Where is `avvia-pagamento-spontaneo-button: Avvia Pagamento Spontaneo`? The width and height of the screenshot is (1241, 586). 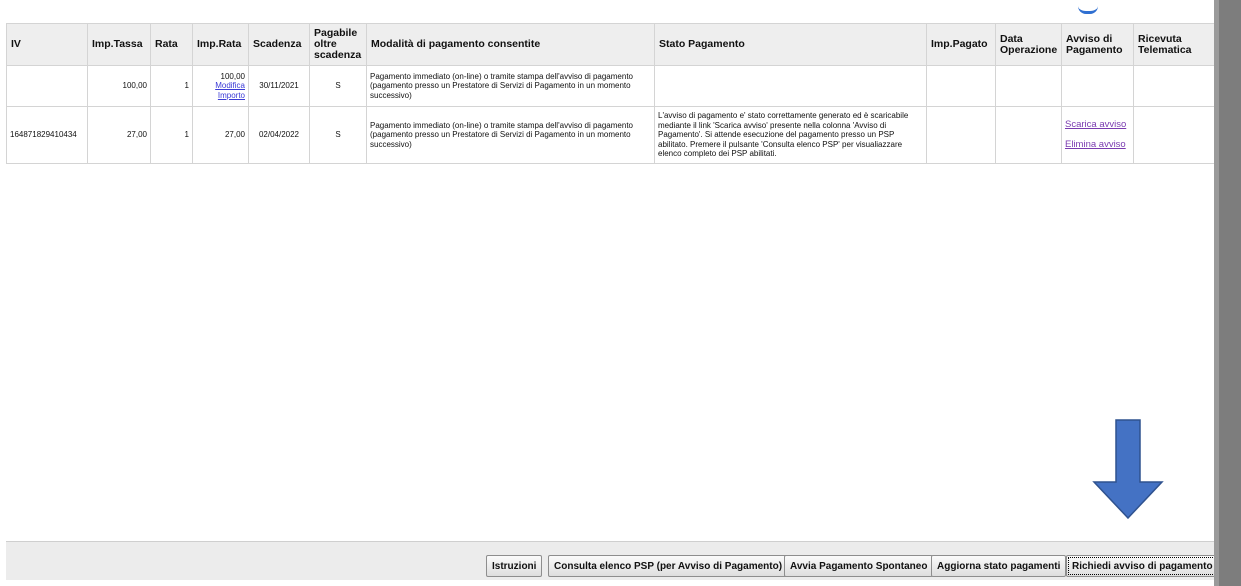
avvia-pagamento-spontaneo-button: Avvia Pagamento Spontaneo is located at coordinates (859, 566).